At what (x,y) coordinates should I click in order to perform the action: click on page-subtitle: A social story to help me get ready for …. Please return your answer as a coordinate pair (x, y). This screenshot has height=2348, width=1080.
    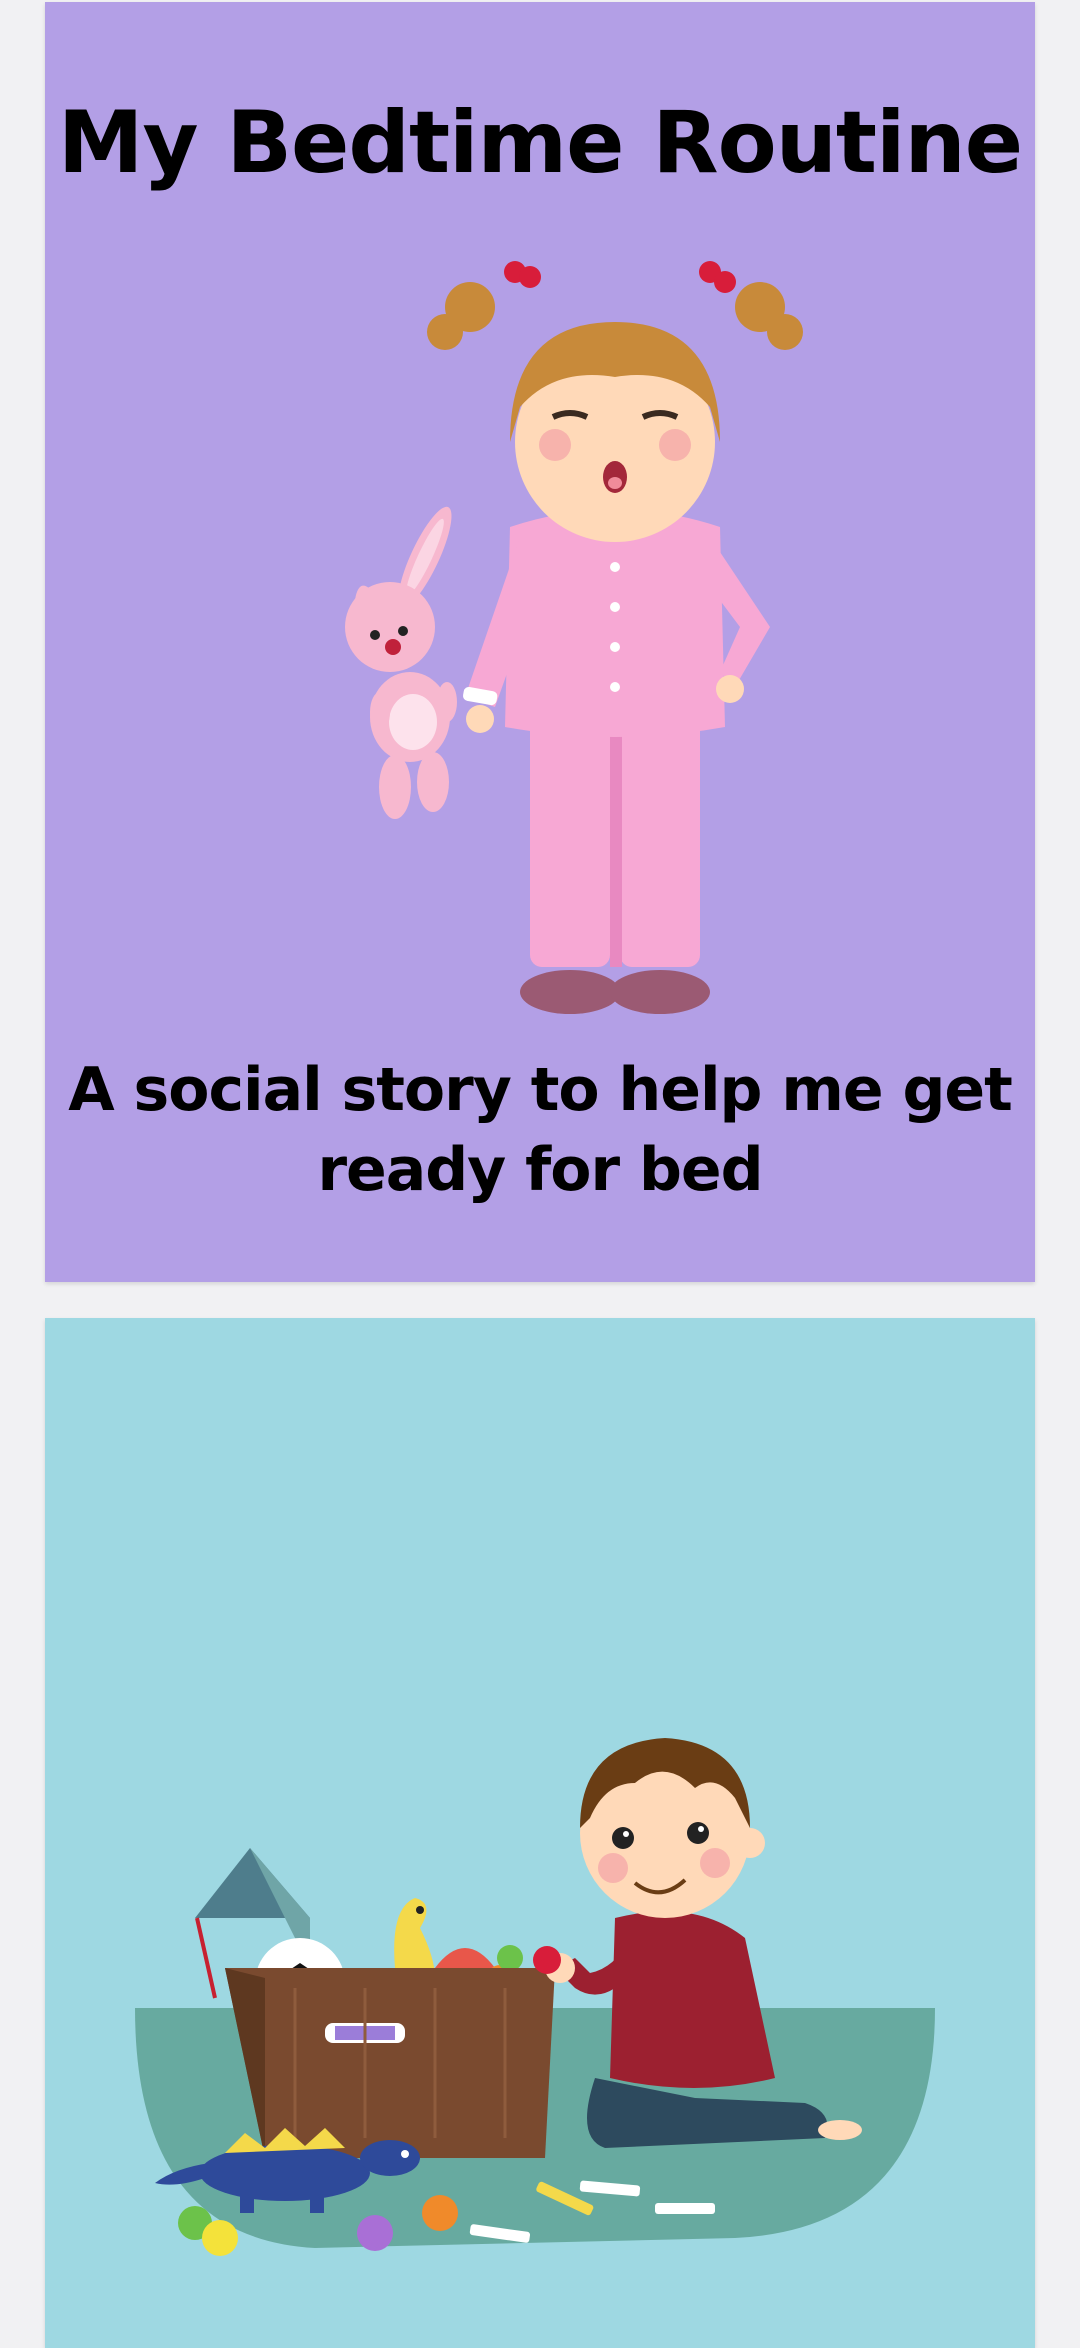
    Looking at the image, I should click on (540, 1130).